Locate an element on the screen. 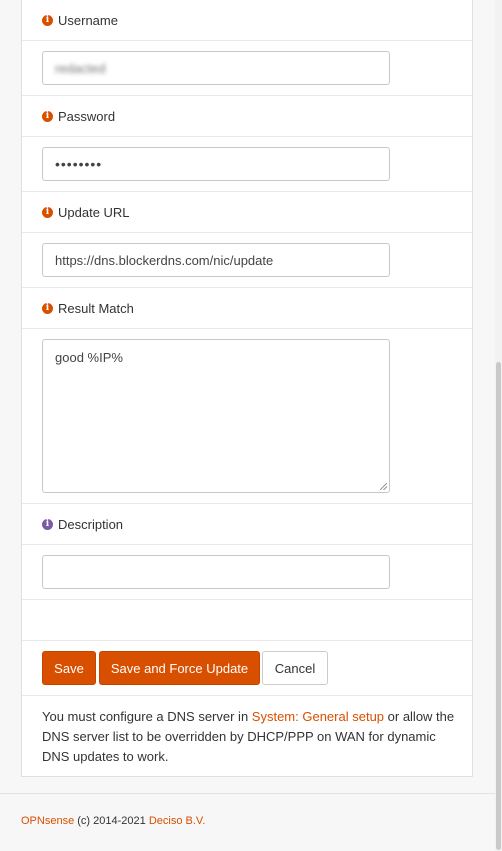  update-url-label-row: i Update URL is located at coordinates (86, 212).